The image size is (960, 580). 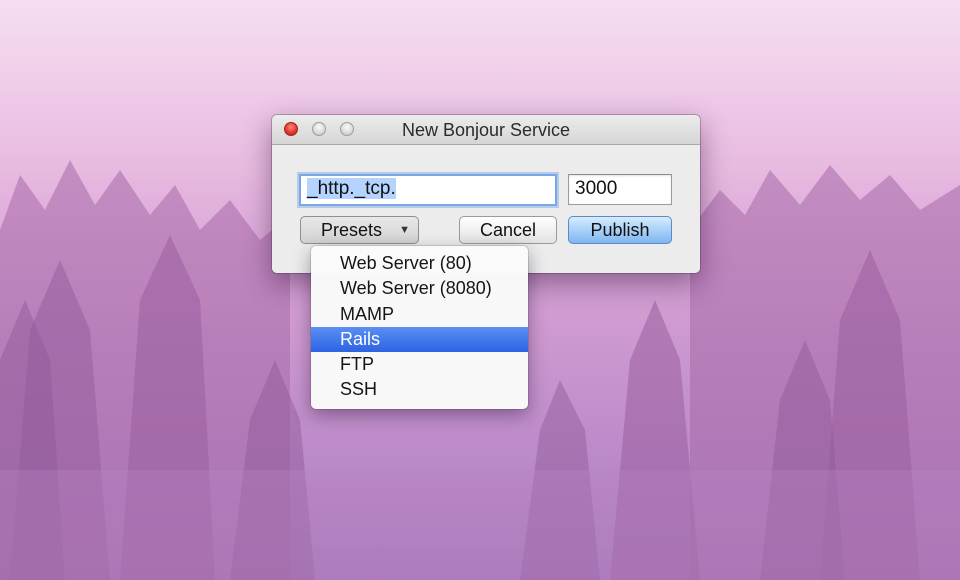 What do you see at coordinates (508, 230) in the screenshot?
I see `cancel-button: Cancel` at bounding box center [508, 230].